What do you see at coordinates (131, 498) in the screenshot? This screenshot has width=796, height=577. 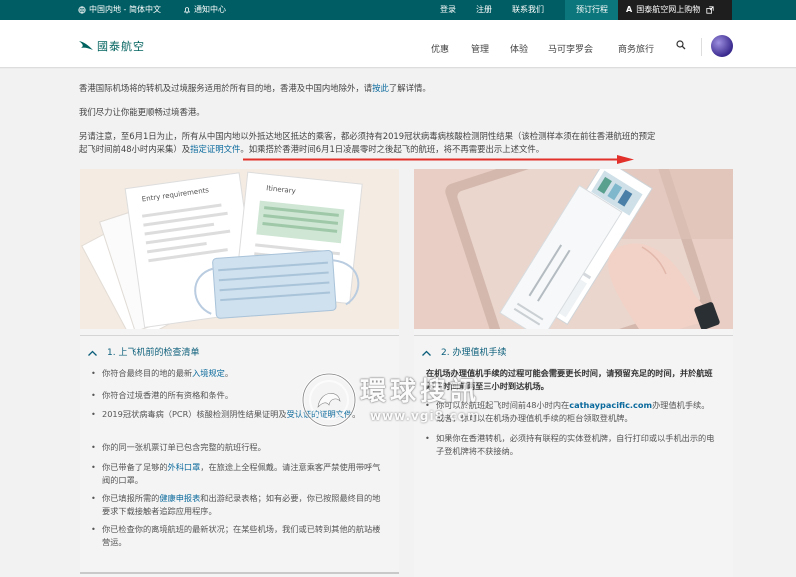 I see `item-text: 你已填报所需的` at bounding box center [131, 498].